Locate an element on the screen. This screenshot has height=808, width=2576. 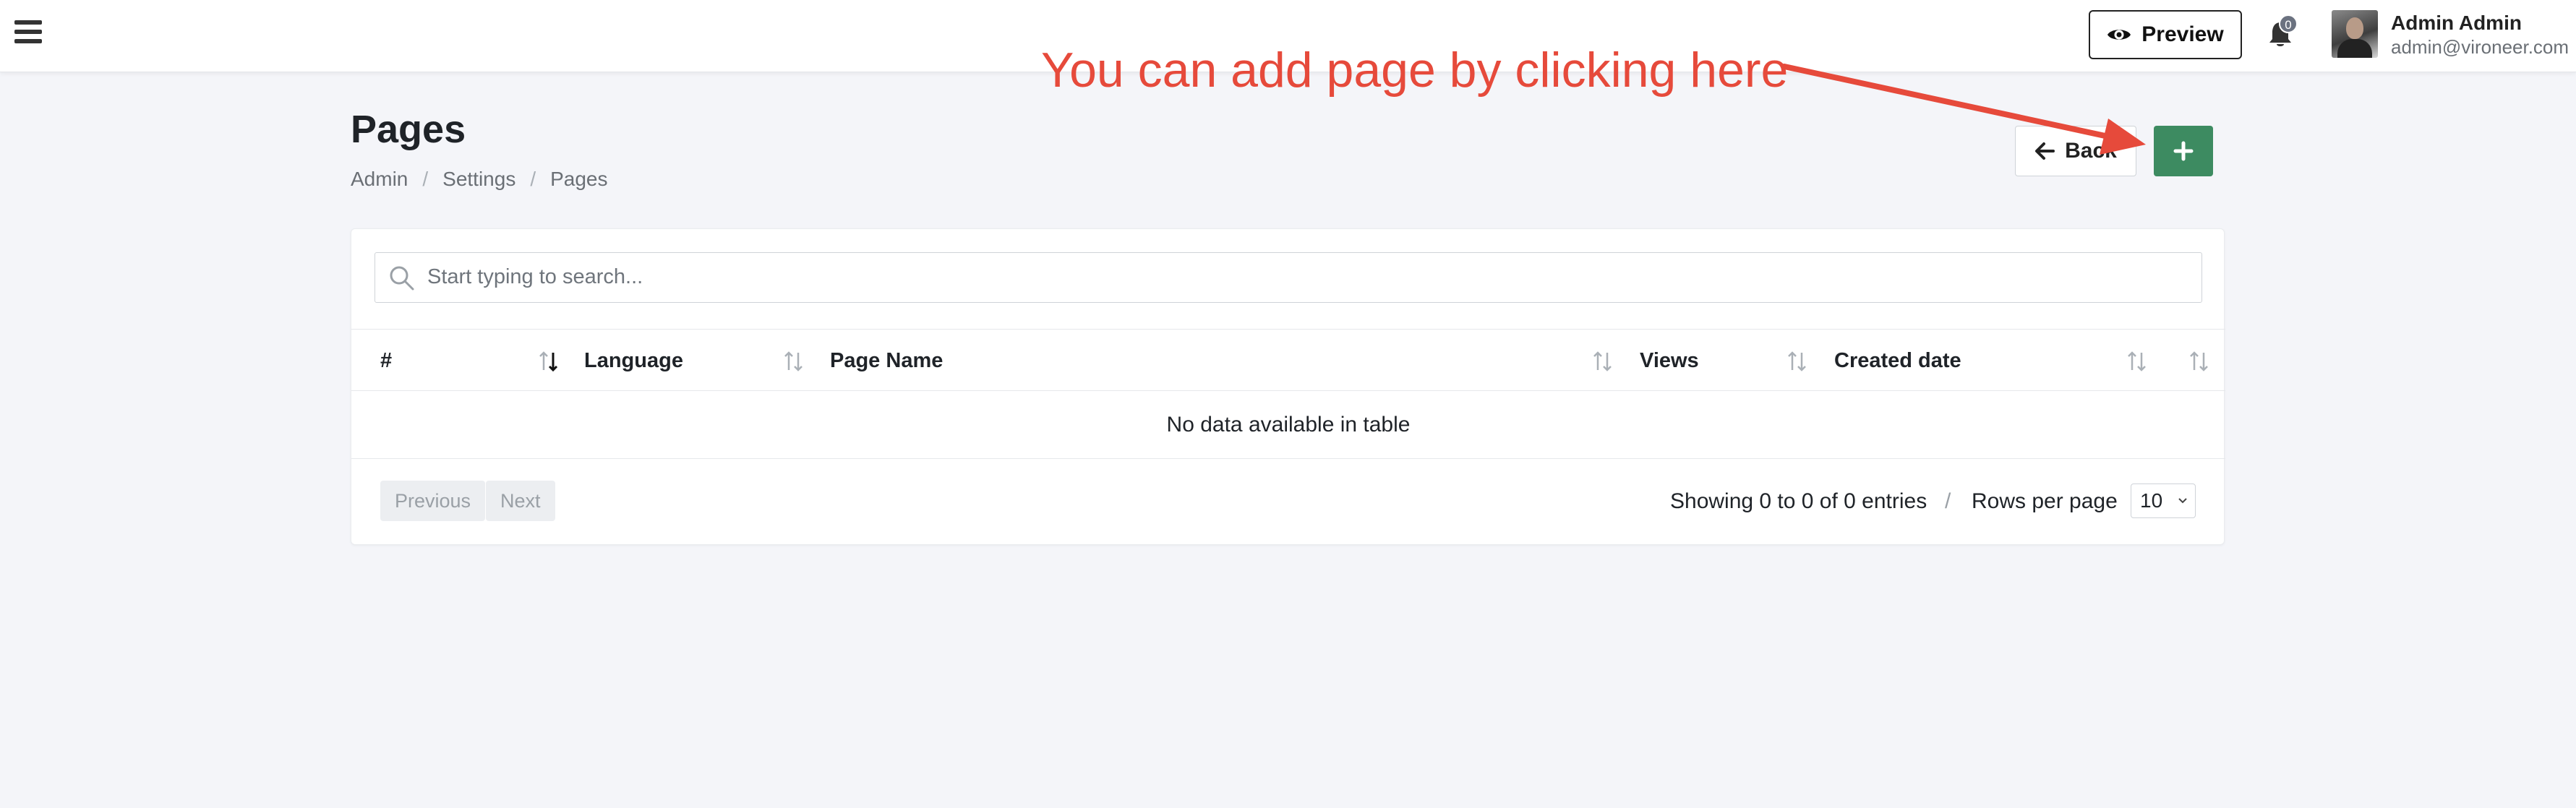
empty-table-message: No data available in table is located at coordinates (1288, 425).